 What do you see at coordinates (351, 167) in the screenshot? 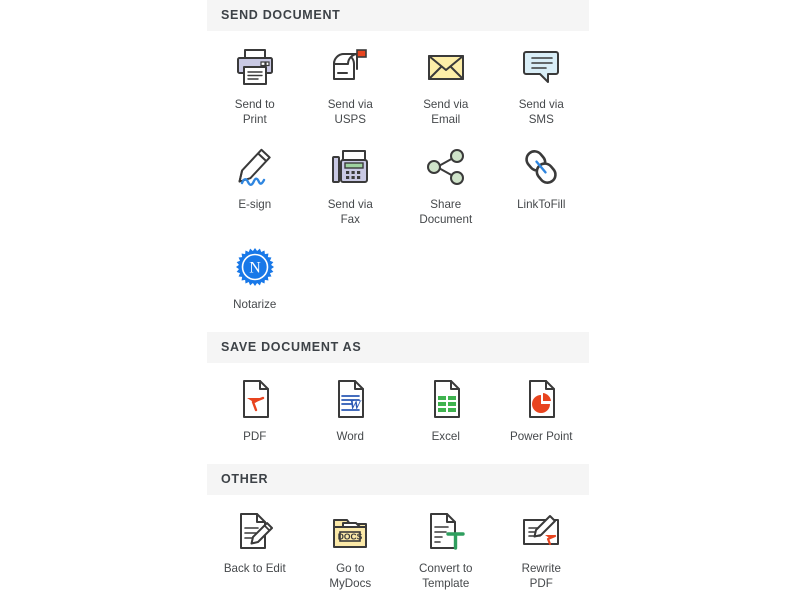
I see `fax-machine-icon` at bounding box center [351, 167].